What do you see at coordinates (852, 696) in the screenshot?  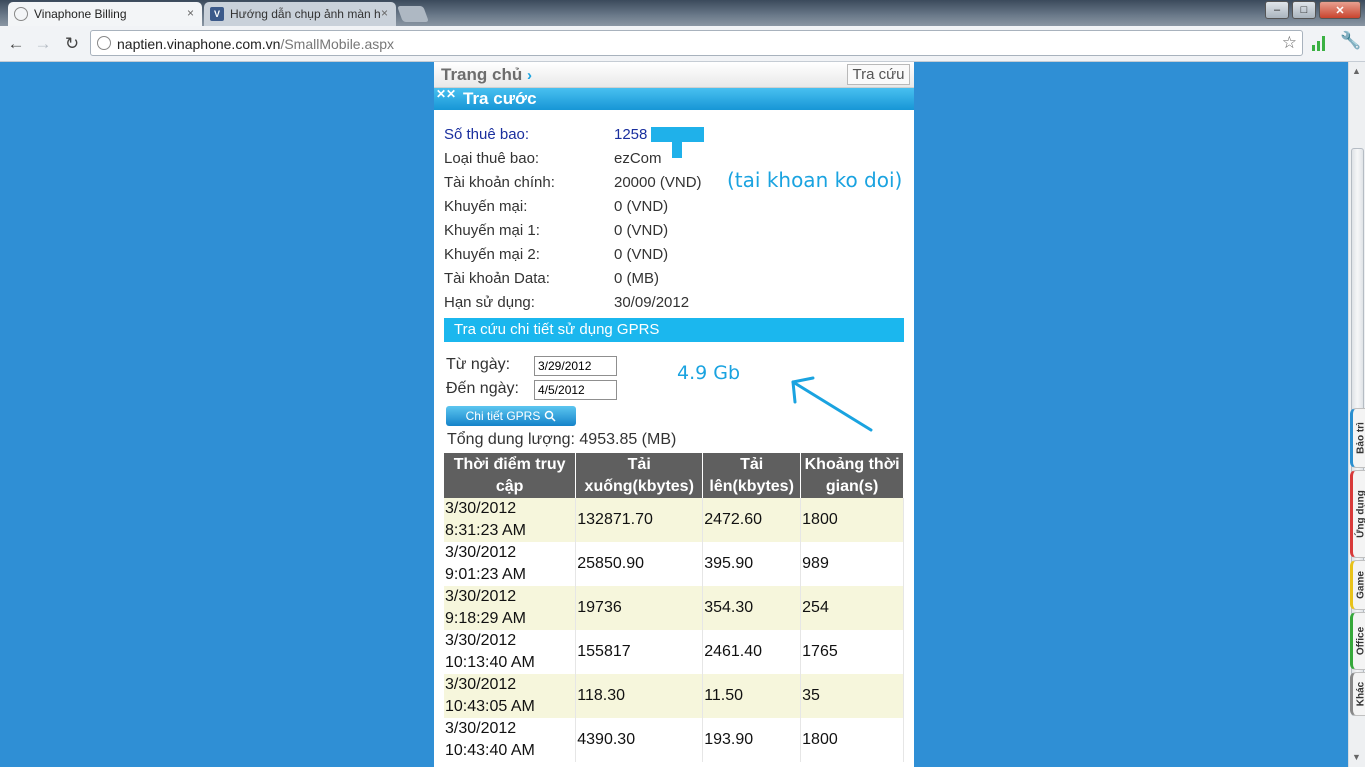 I see `cell-duration: 35` at bounding box center [852, 696].